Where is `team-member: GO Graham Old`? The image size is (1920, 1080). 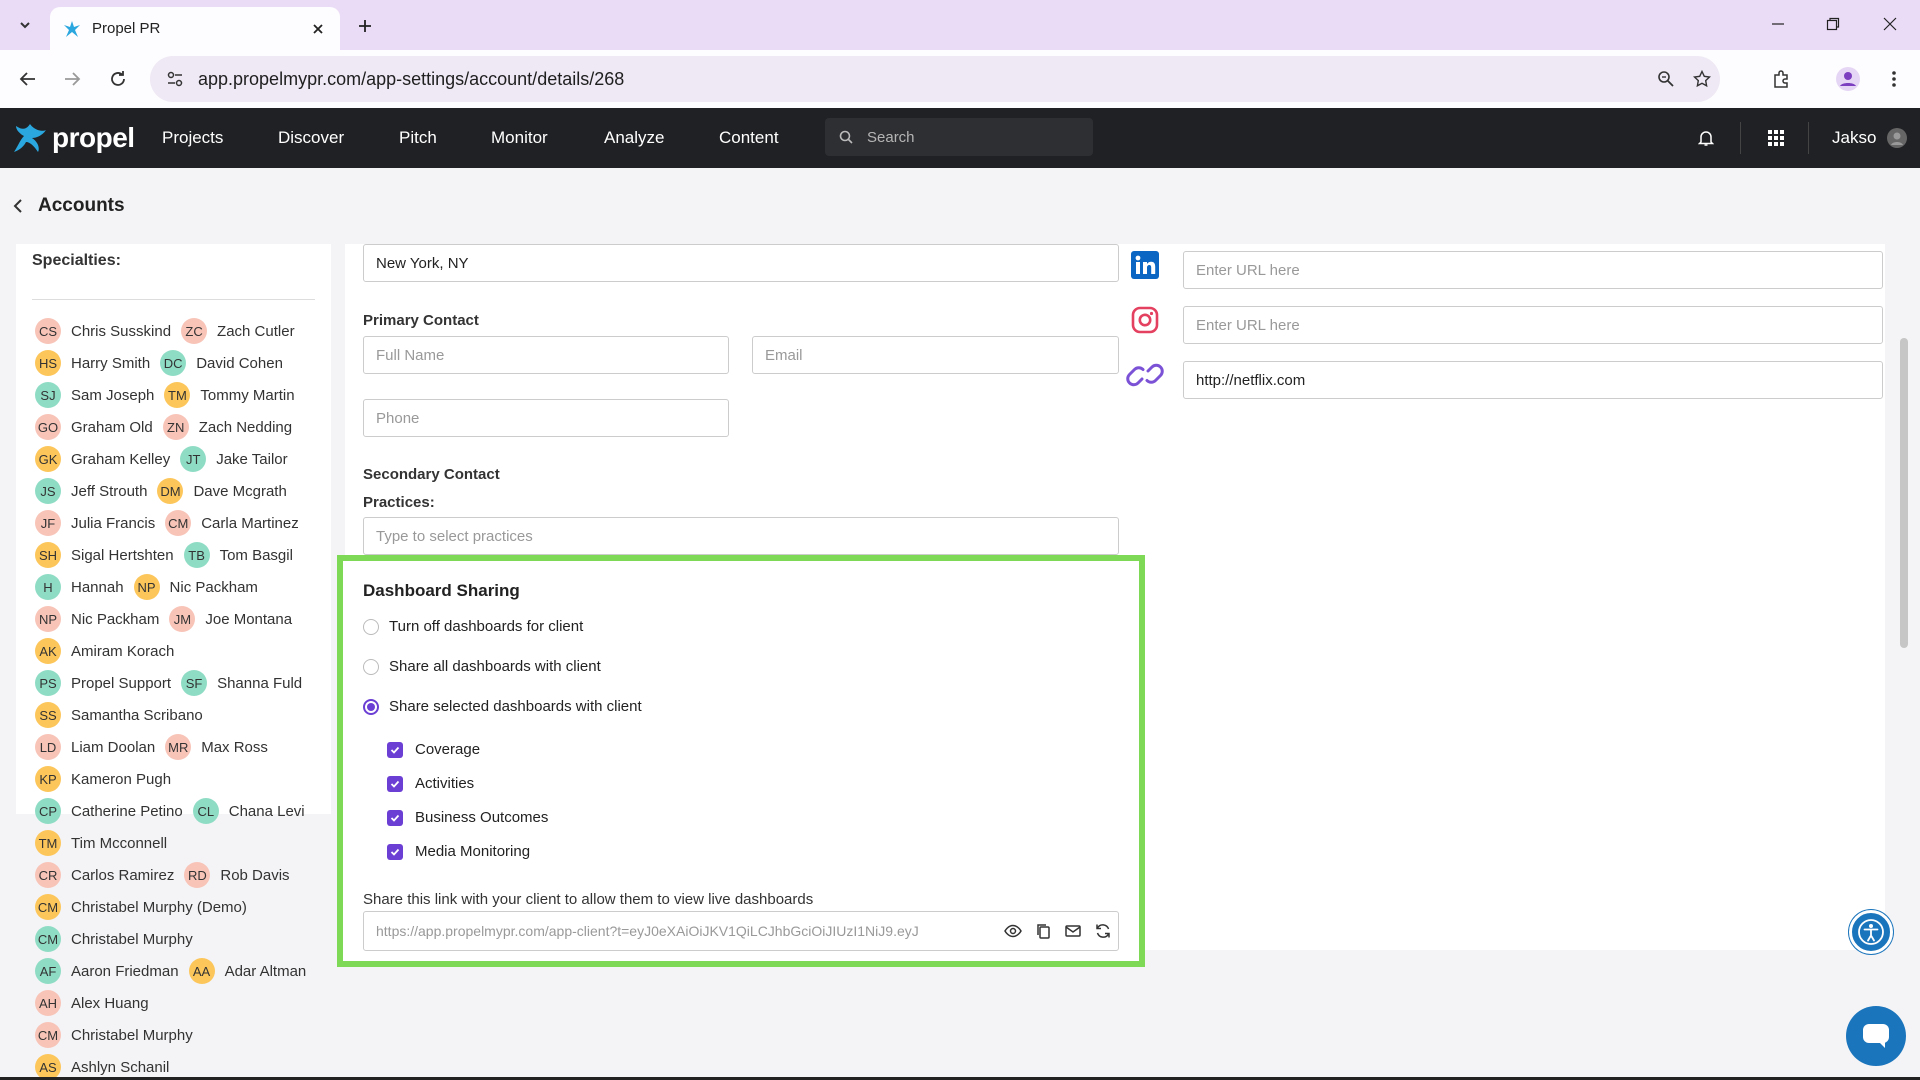 team-member: GO Graham Old is located at coordinates (94, 427).